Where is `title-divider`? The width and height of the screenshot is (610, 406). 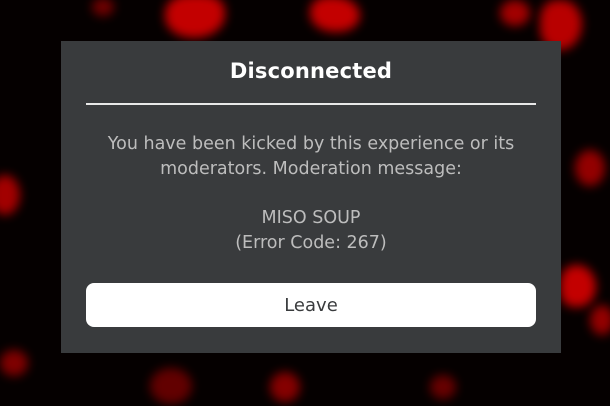 title-divider is located at coordinates (311, 104).